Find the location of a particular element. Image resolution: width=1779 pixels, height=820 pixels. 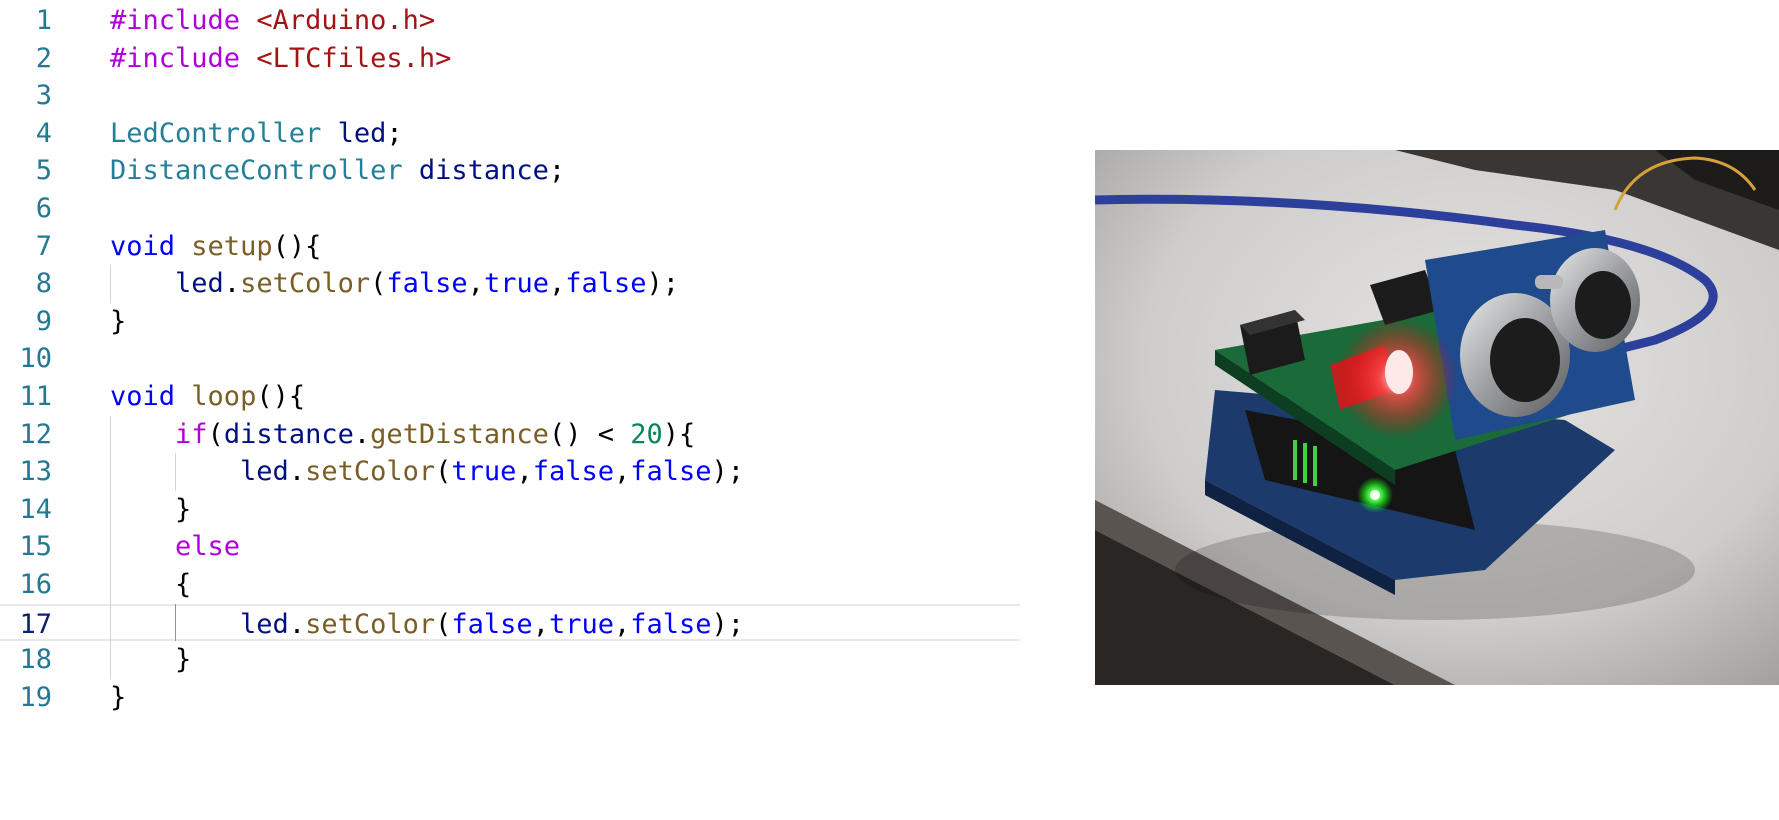

code-token: loop is located at coordinates (224, 396).